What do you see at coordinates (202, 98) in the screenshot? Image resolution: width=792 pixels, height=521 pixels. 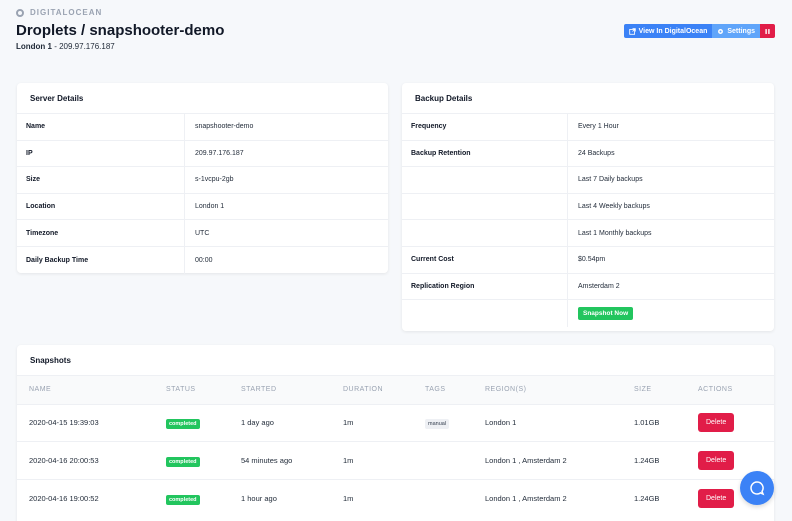 I see `server-details-title: Server Details` at bounding box center [202, 98].